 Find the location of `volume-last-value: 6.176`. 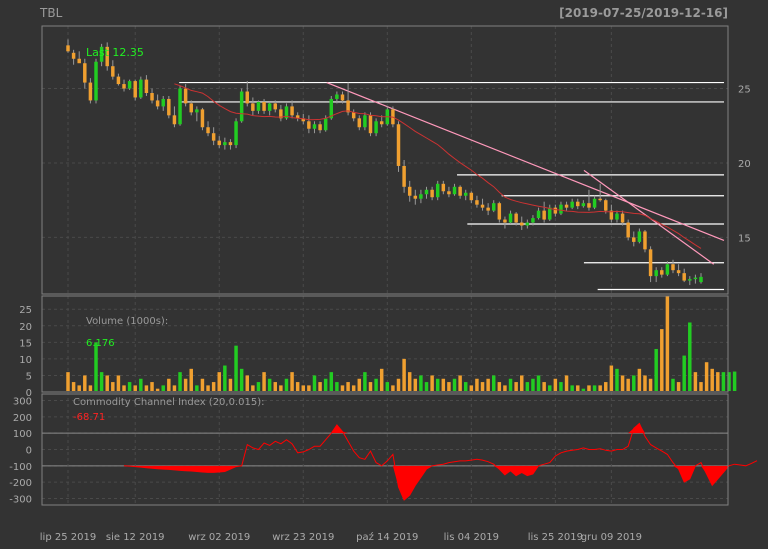

volume-last-value: 6.176 is located at coordinates (100, 343).